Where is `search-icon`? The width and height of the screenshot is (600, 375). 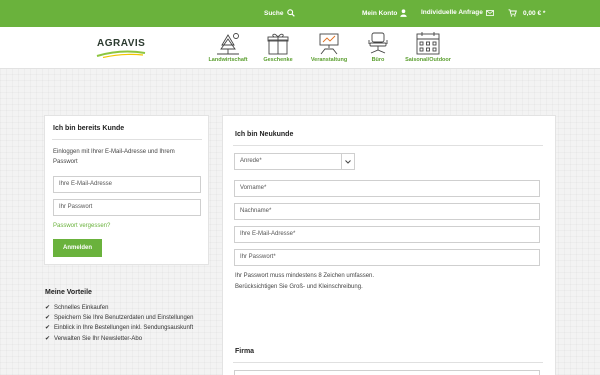
search-icon is located at coordinates (290, 13).